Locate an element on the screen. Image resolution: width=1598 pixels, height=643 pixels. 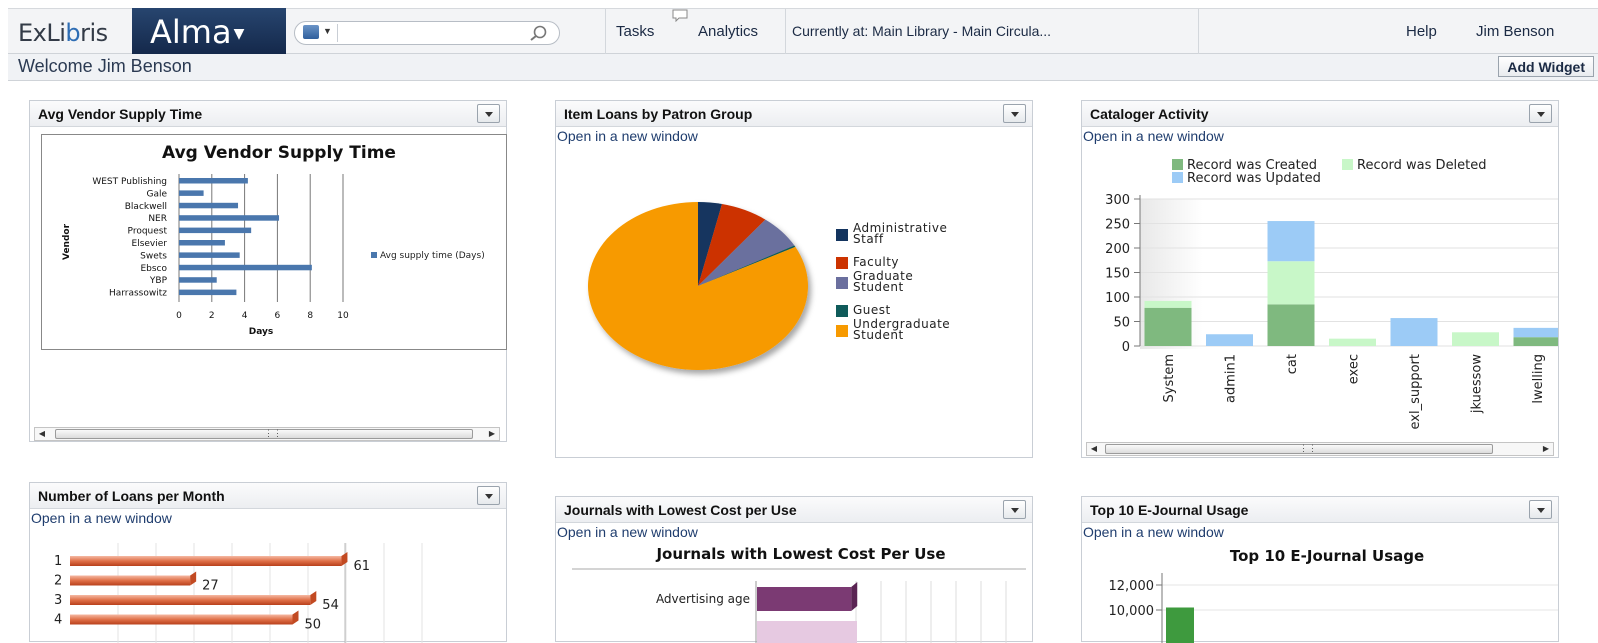
app-name: Alma is located at coordinates (191, 32).